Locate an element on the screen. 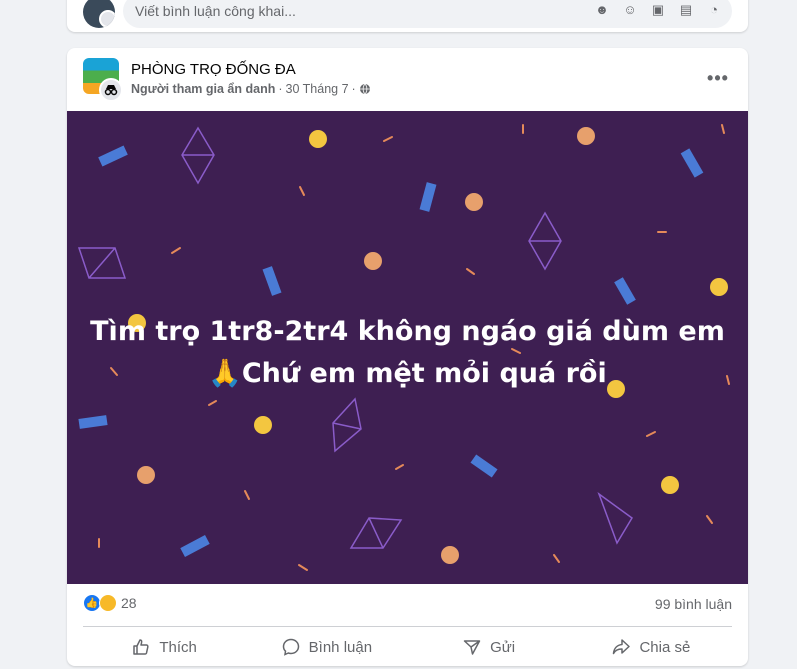 The width and height of the screenshot is (797, 669). send-button: Gửi is located at coordinates (489, 647).